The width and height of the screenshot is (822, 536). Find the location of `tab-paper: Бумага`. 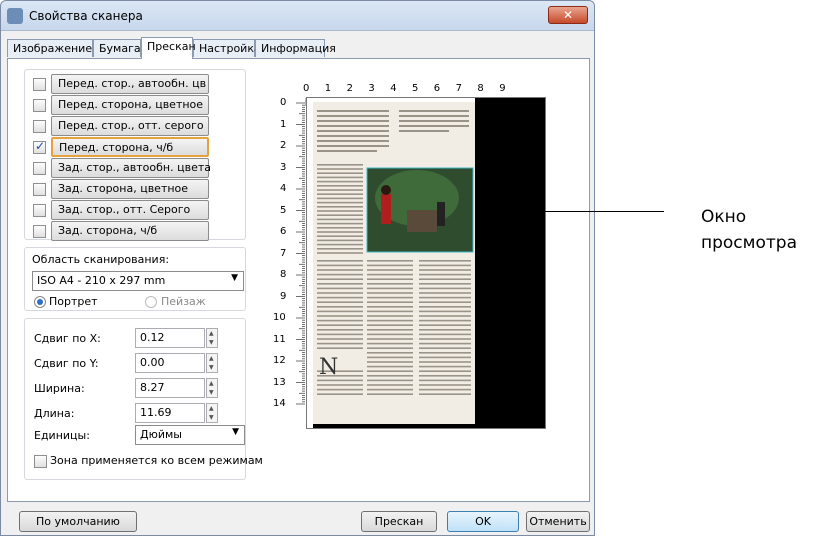

tab-paper: Бумага is located at coordinates (117, 48).